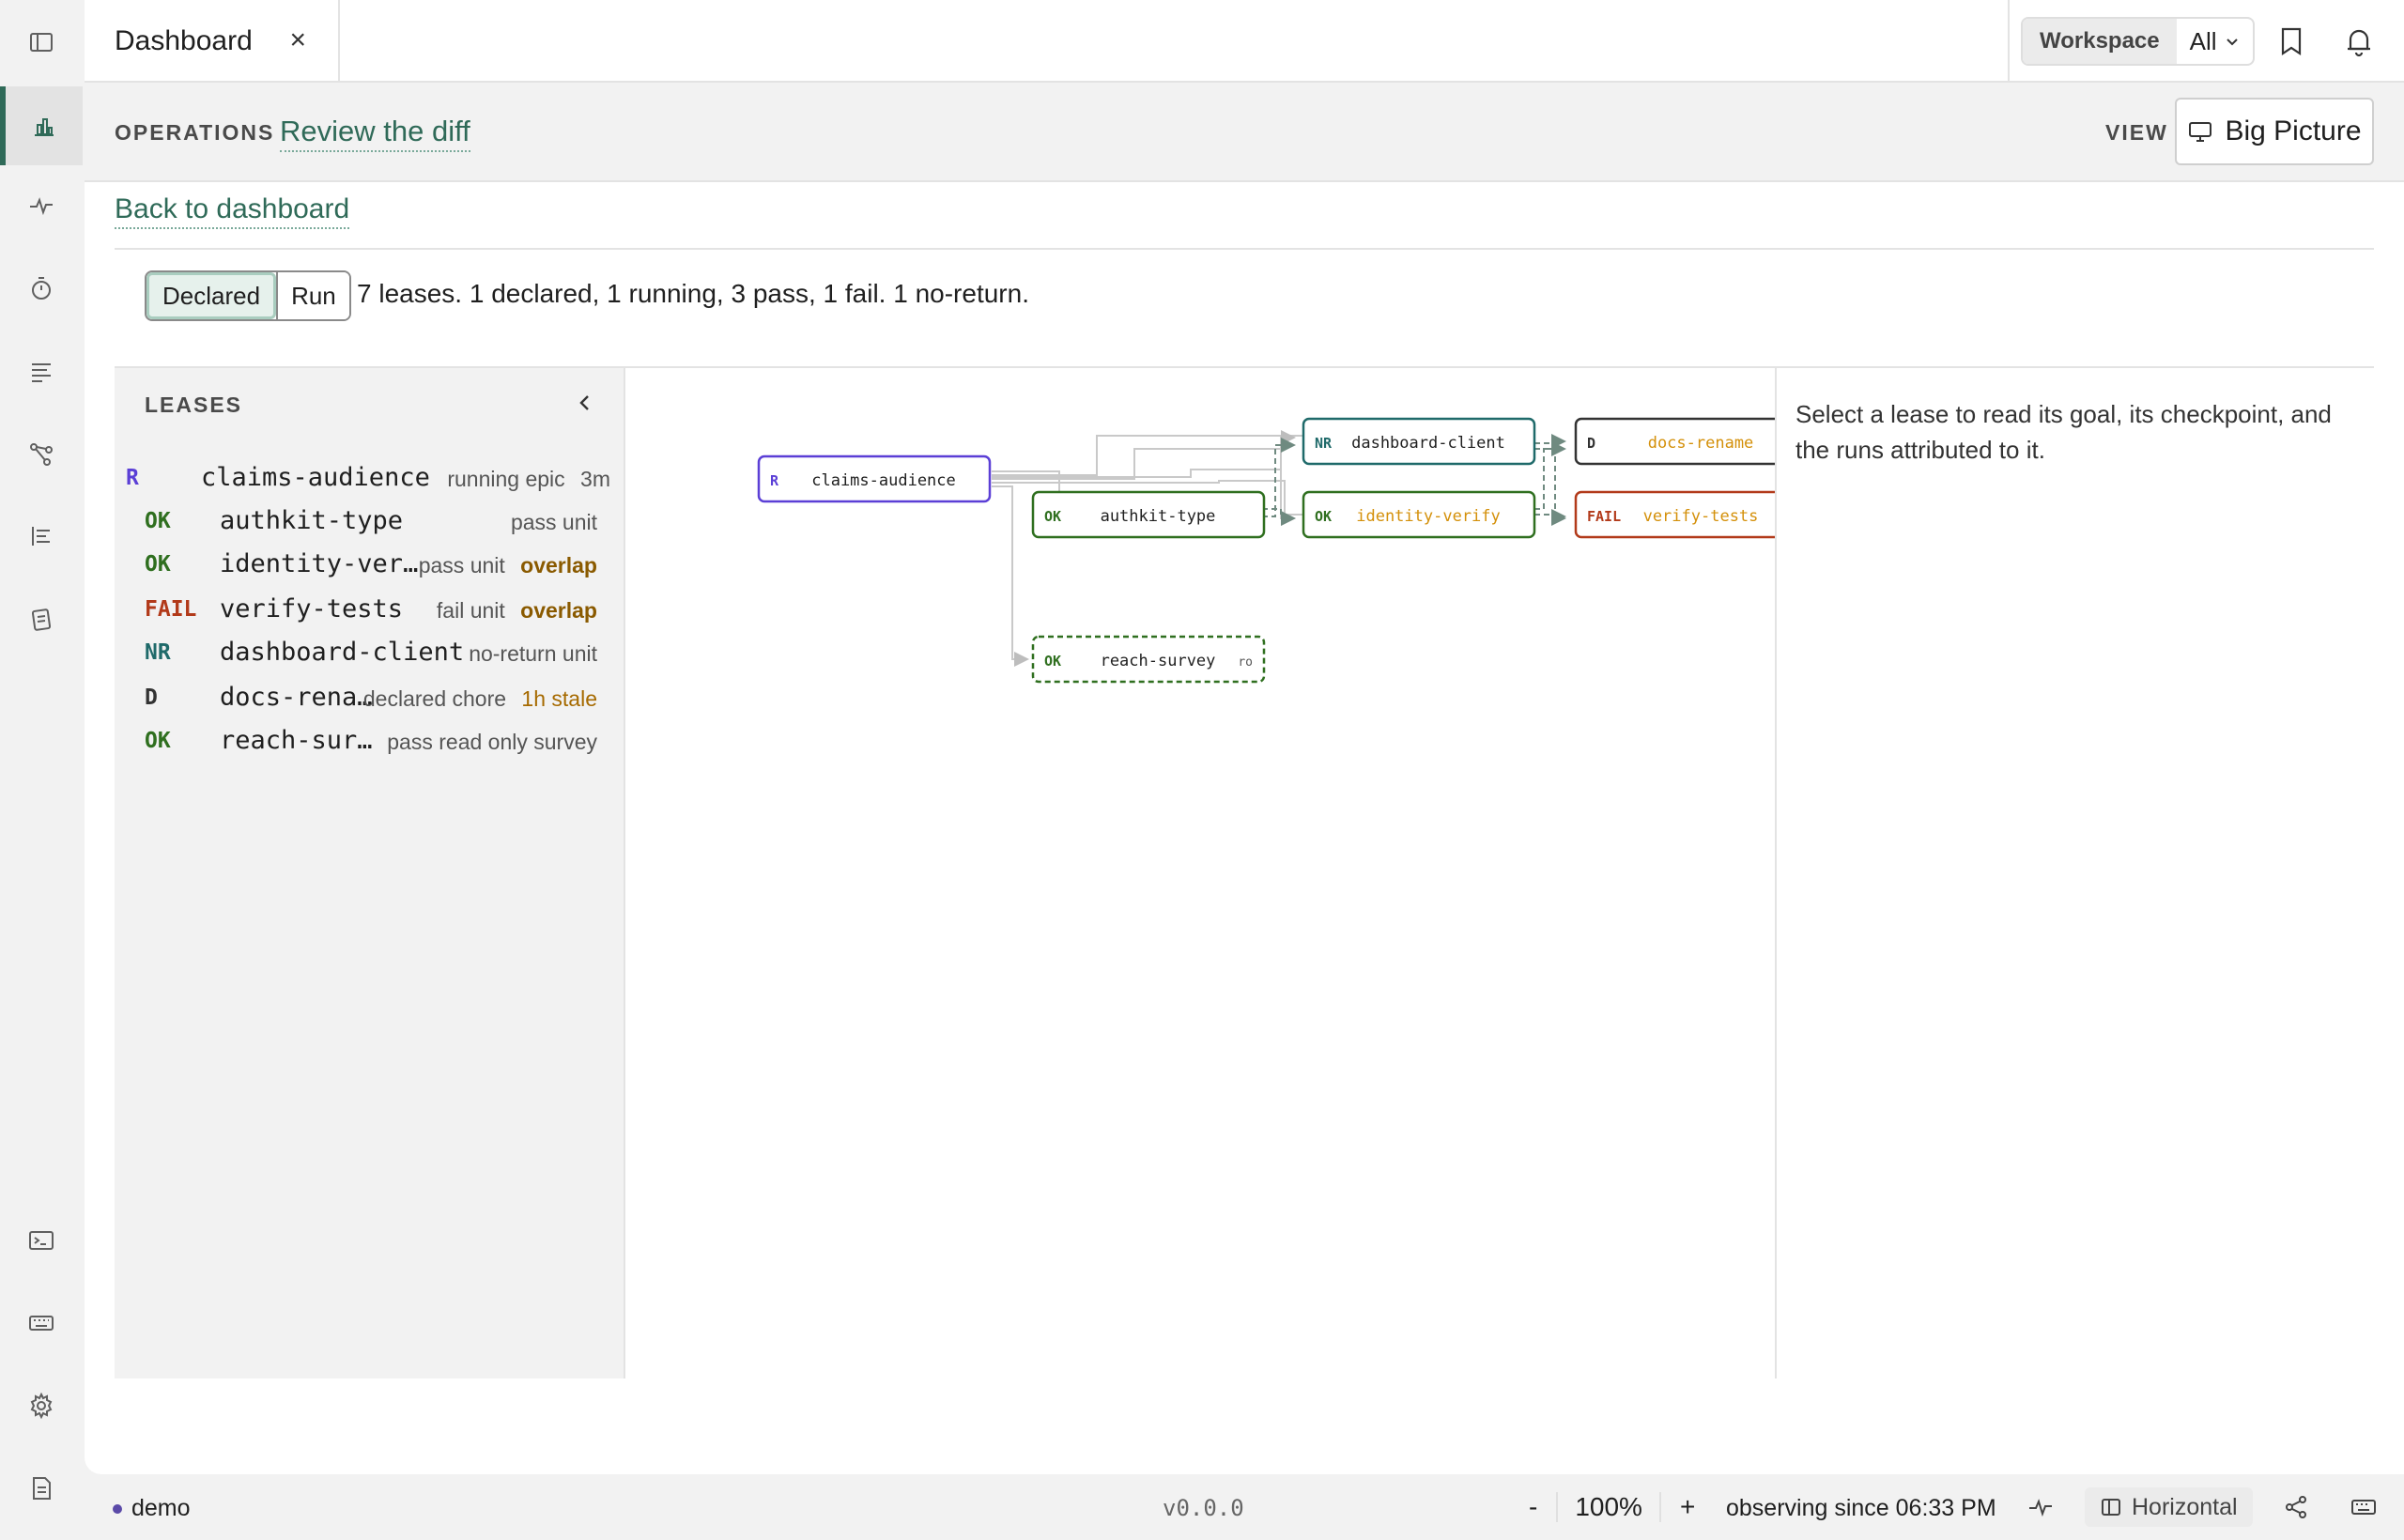 This screenshot has height=1540, width=2404. What do you see at coordinates (312, 520) in the screenshot?
I see `lease-name: authkit-type` at bounding box center [312, 520].